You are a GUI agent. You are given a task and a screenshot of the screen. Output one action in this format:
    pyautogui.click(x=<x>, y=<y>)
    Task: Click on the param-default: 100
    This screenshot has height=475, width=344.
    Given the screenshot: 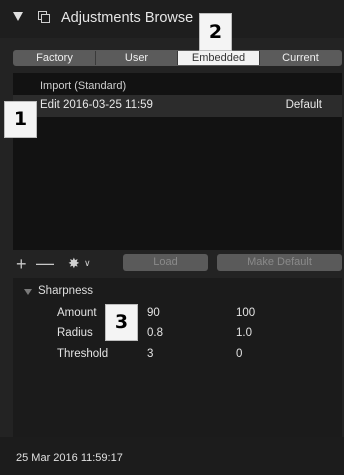 What is the action you would take?
    pyautogui.click(x=246, y=313)
    